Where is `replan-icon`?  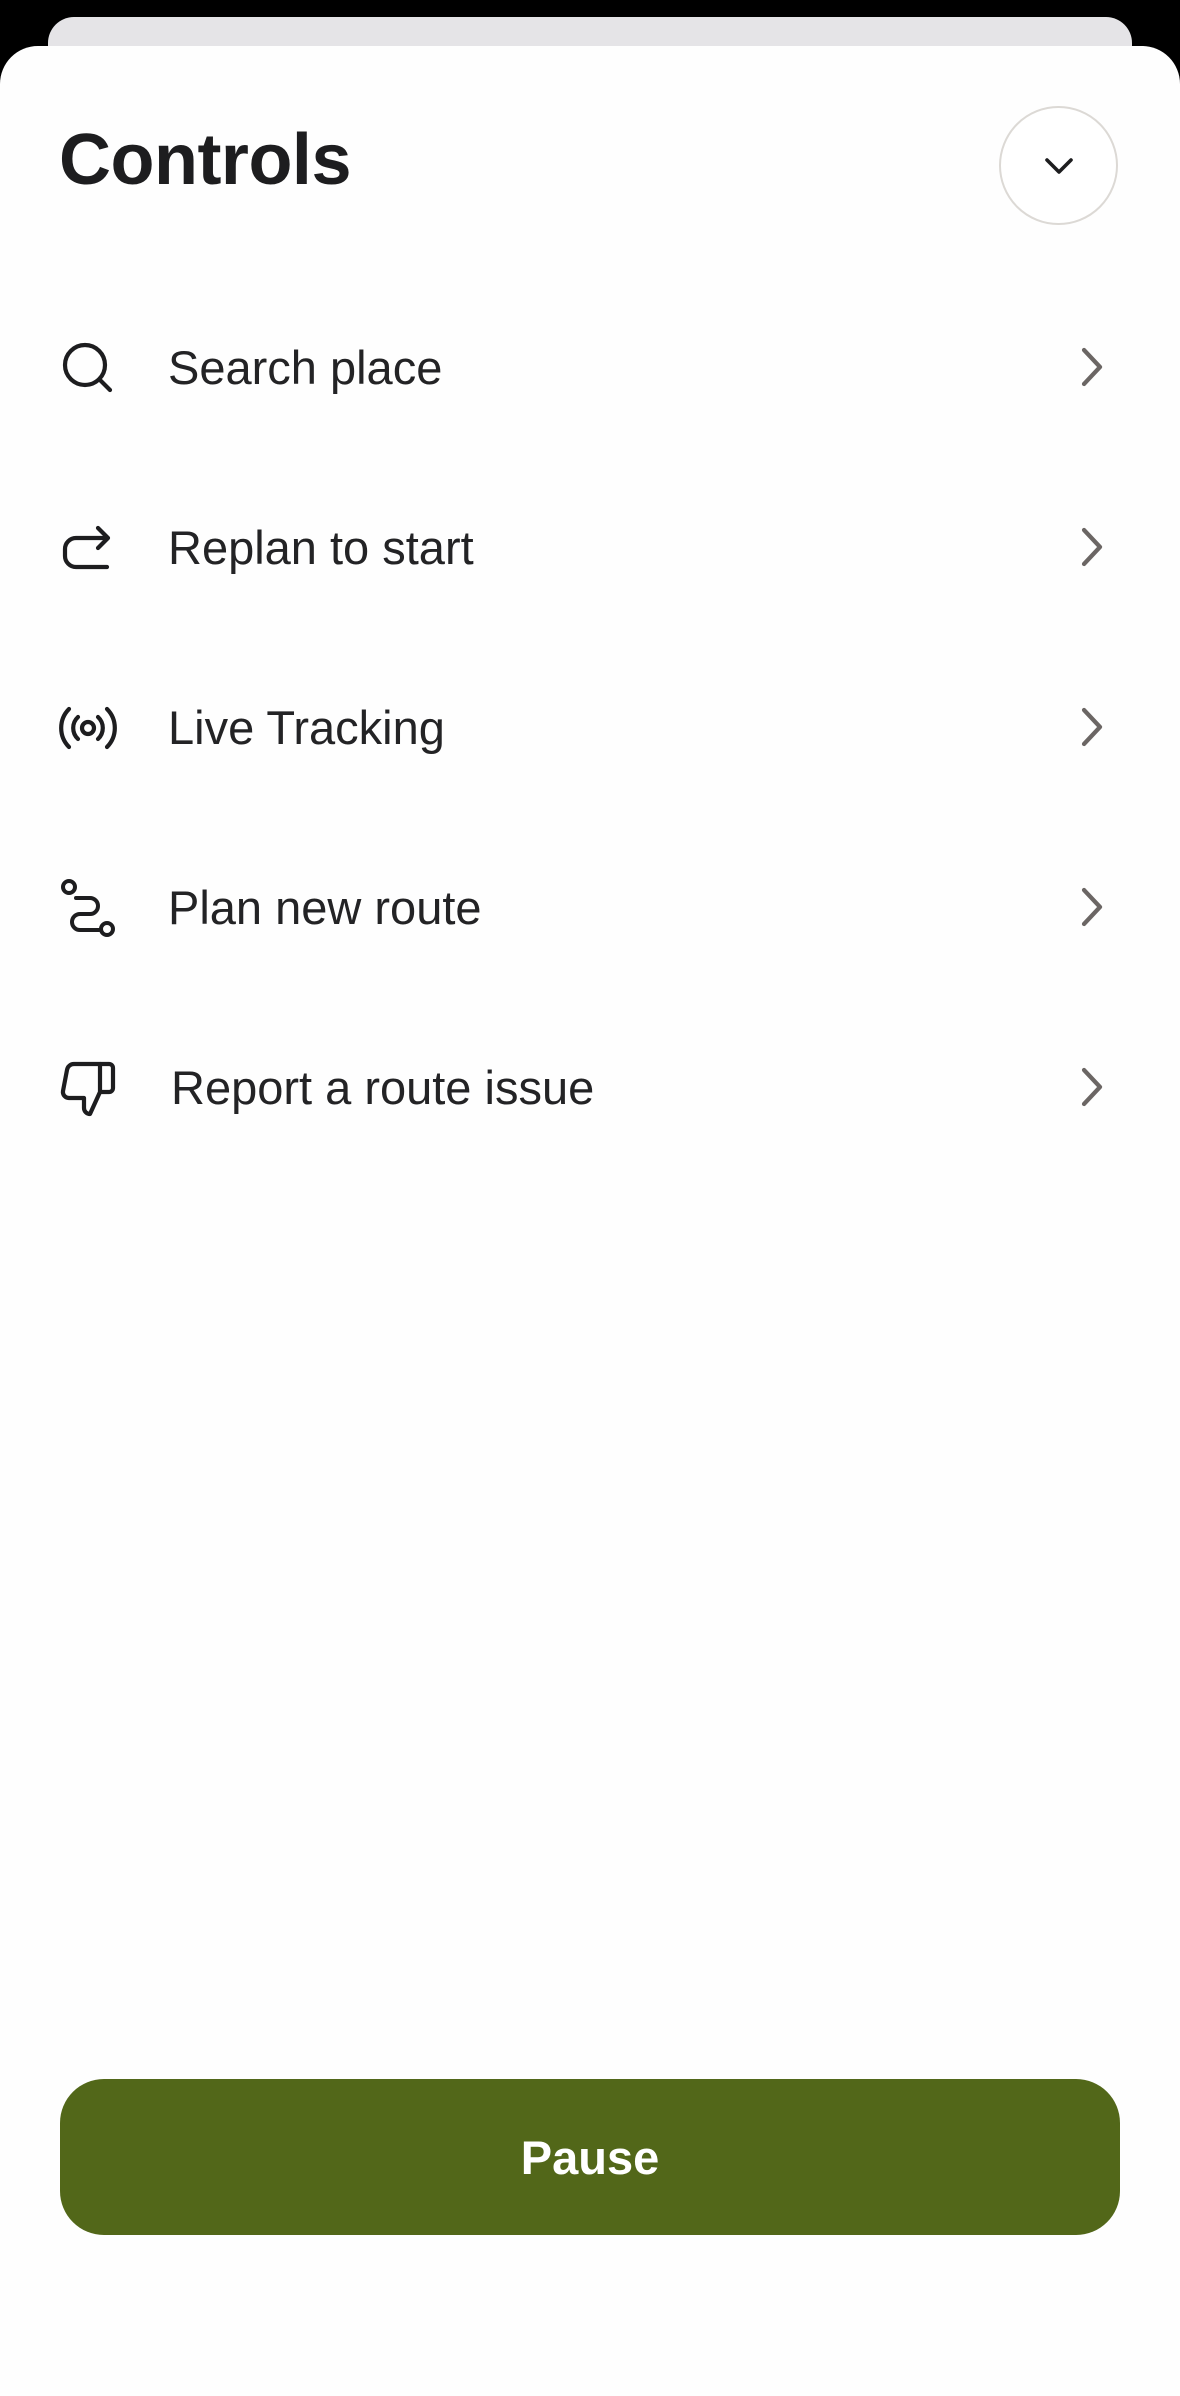 replan-icon is located at coordinates (88, 548).